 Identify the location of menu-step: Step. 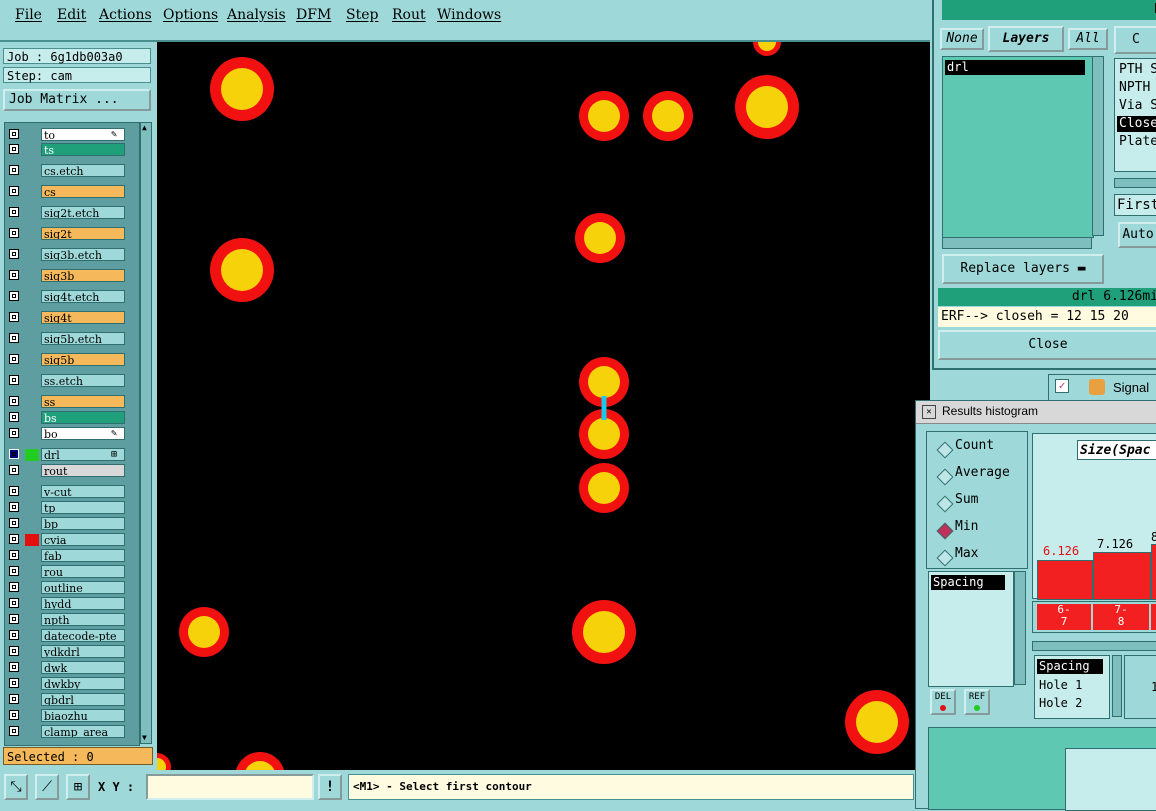
(362, 15).